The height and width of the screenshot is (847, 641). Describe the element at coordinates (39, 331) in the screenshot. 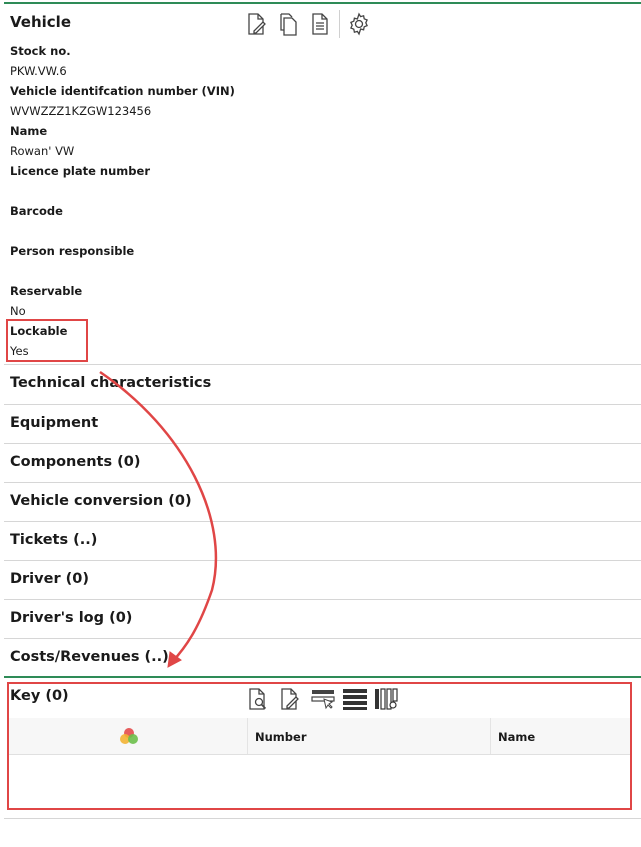

I see `lockable-label: Lockable` at that location.